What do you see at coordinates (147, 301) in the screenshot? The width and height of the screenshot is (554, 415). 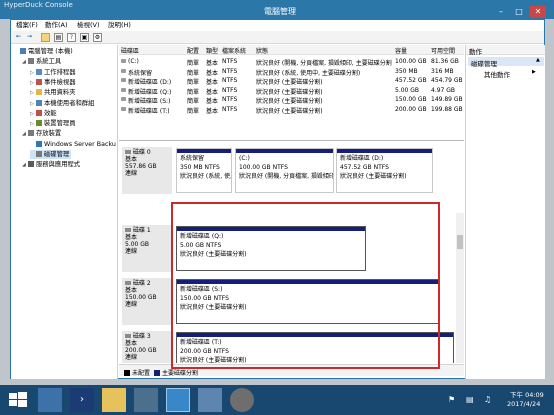 I see `disk-info: 磁碟 2 基本 150.00 GB 連線` at bounding box center [147, 301].